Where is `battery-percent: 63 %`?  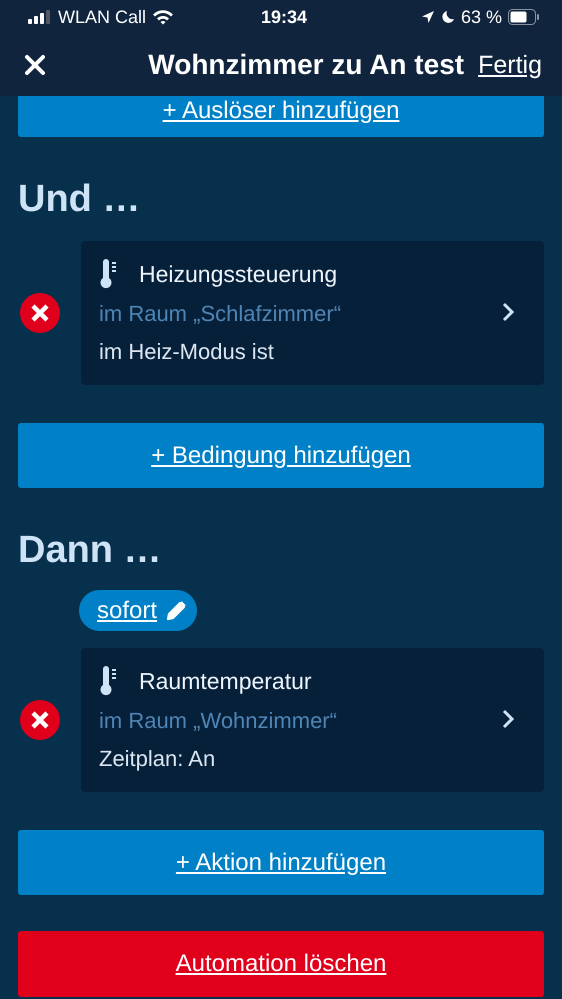 battery-percent: 63 % is located at coordinates (481, 17).